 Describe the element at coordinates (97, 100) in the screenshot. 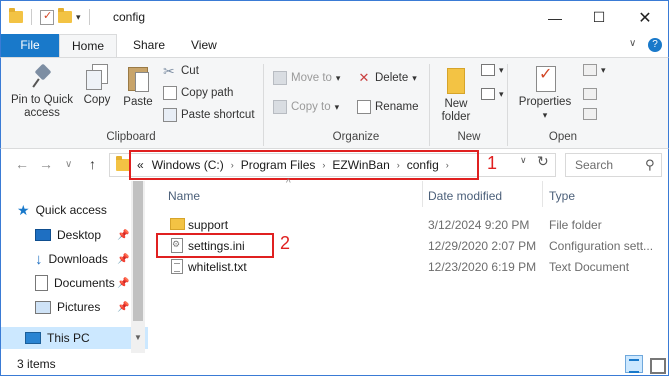

I see `copy-label: Copy` at that location.